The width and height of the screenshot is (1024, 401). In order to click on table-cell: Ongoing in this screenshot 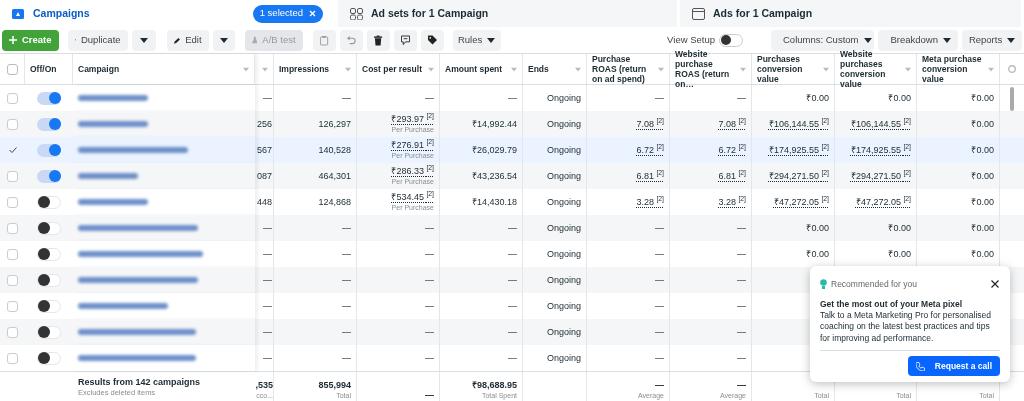, I will do `click(563, 280)`.